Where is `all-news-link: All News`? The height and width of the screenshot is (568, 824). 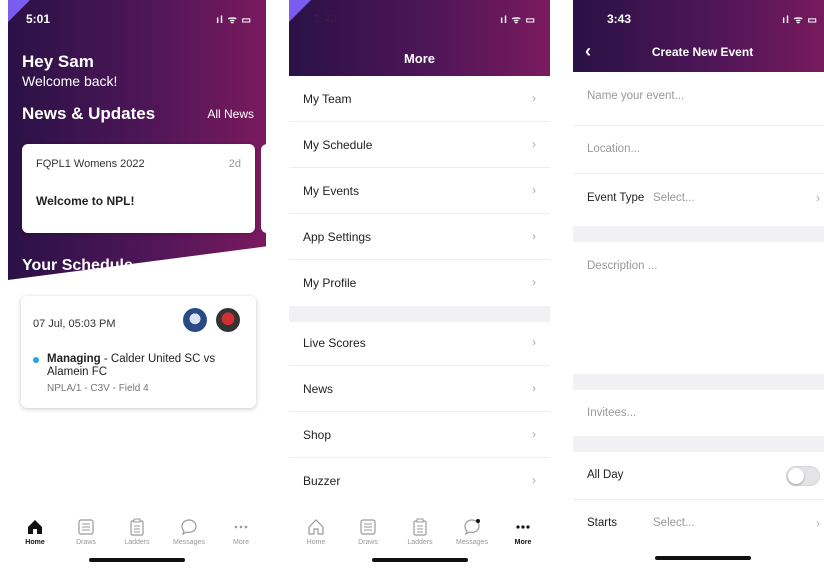
all-news-link: All News is located at coordinates (230, 114).